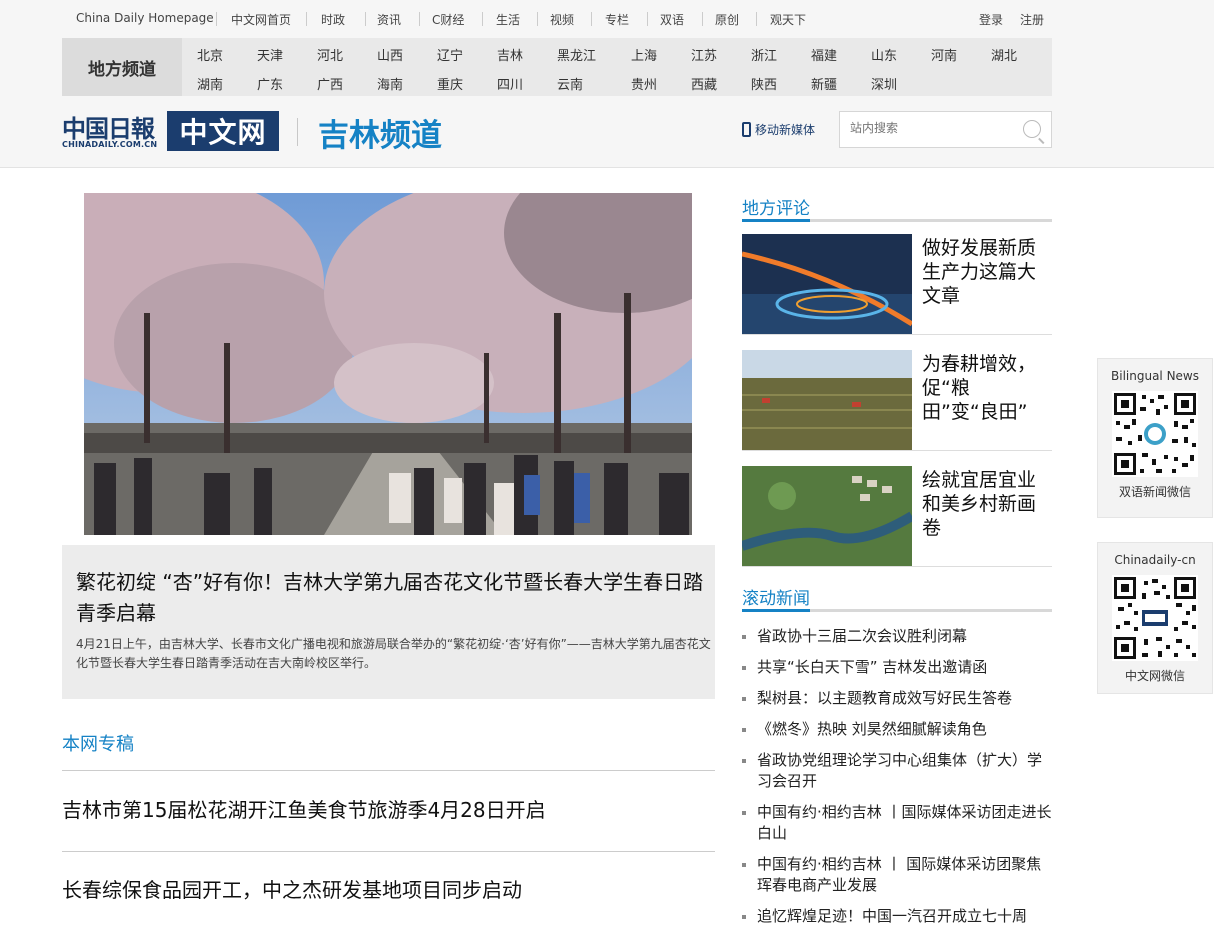  Describe the element at coordinates (261, 19) in the screenshot. I see `nav-cn-homepage: 中文网首页` at that location.